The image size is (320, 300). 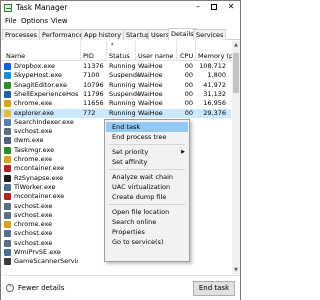 What do you see at coordinates (37, 252) in the screenshot?
I see `process-name: WmiPrvSE.exe` at bounding box center [37, 252].